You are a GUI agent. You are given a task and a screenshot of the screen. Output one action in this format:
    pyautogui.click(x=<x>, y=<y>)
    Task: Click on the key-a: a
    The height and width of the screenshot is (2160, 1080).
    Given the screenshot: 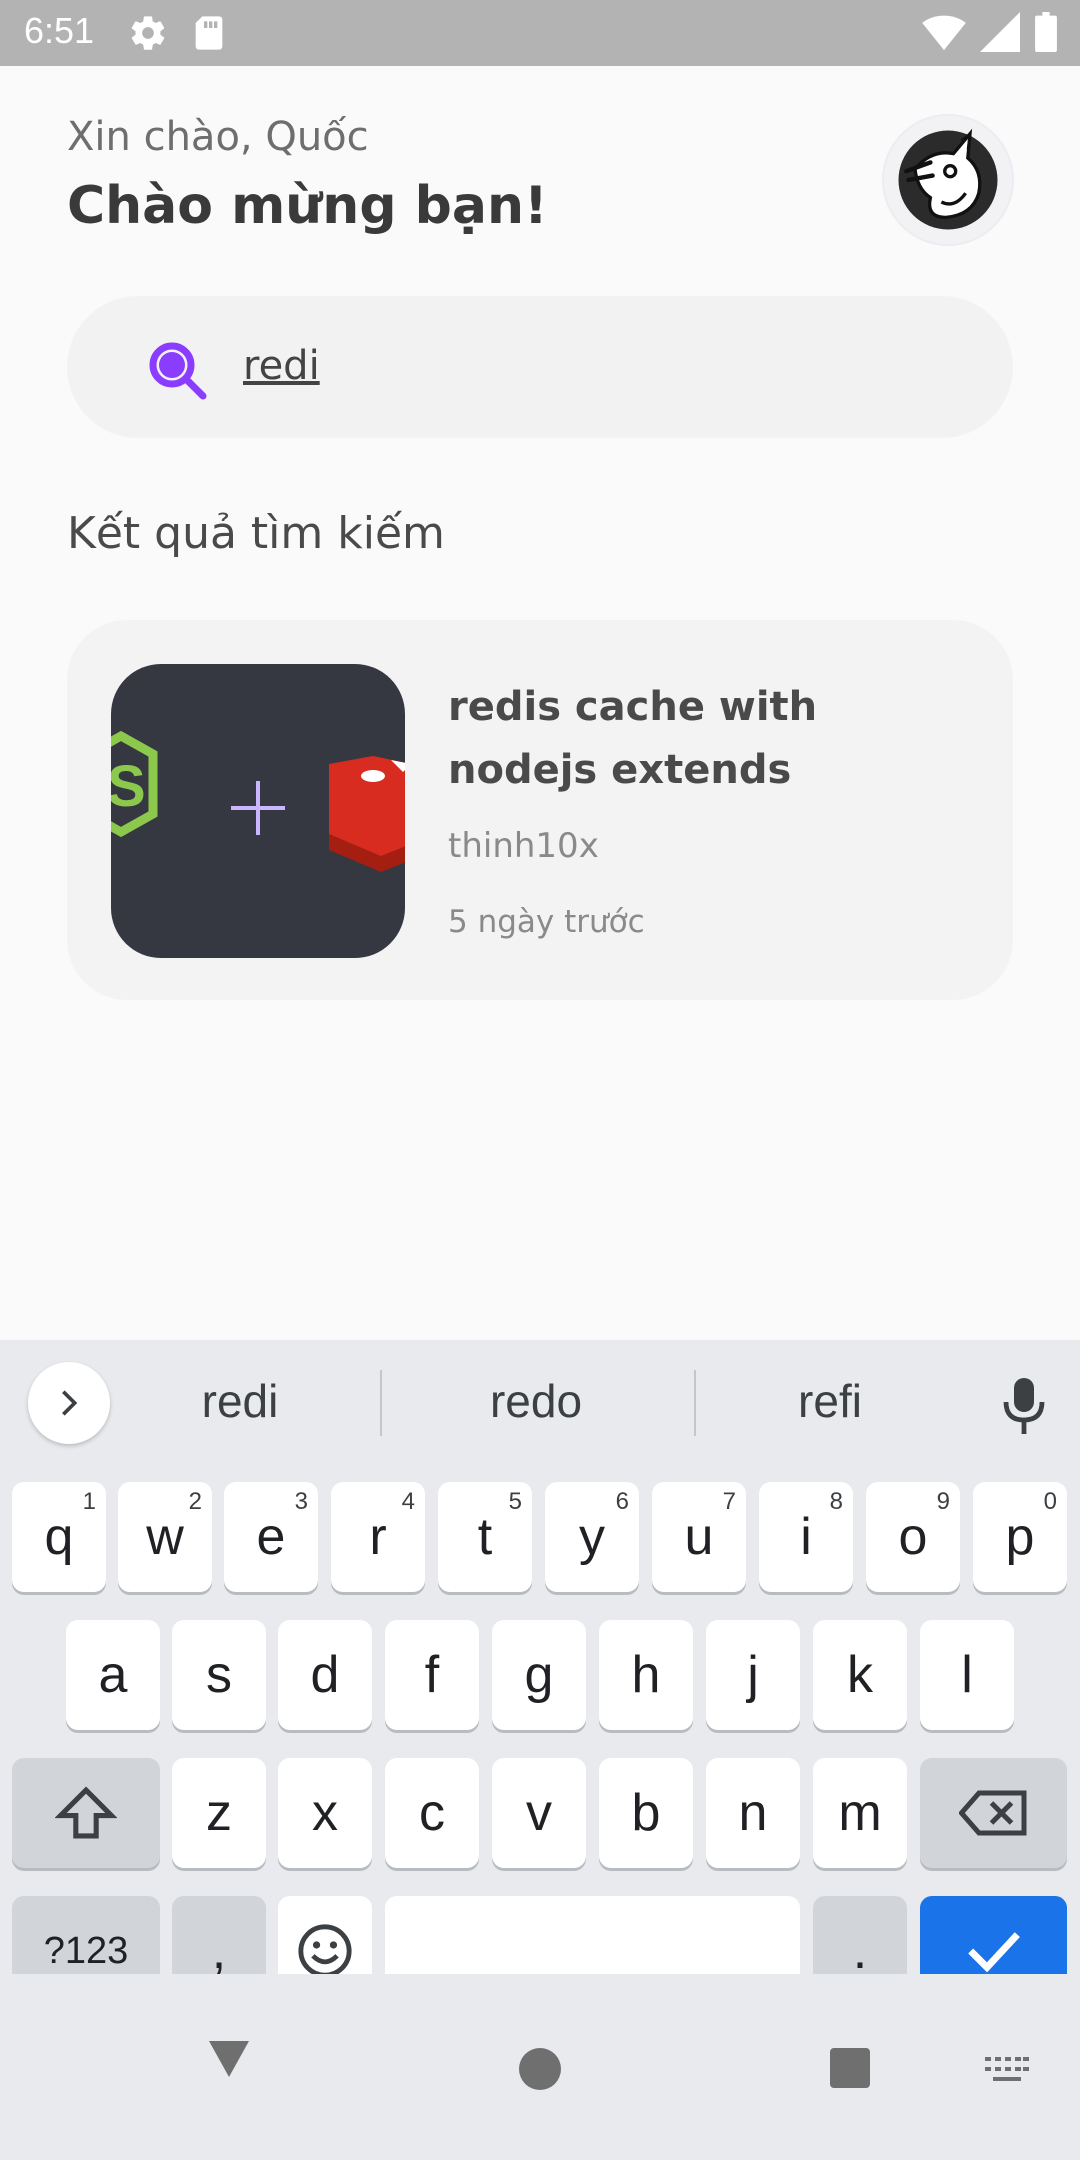 What is the action you would take?
    pyautogui.click(x=113, y=1675)
    